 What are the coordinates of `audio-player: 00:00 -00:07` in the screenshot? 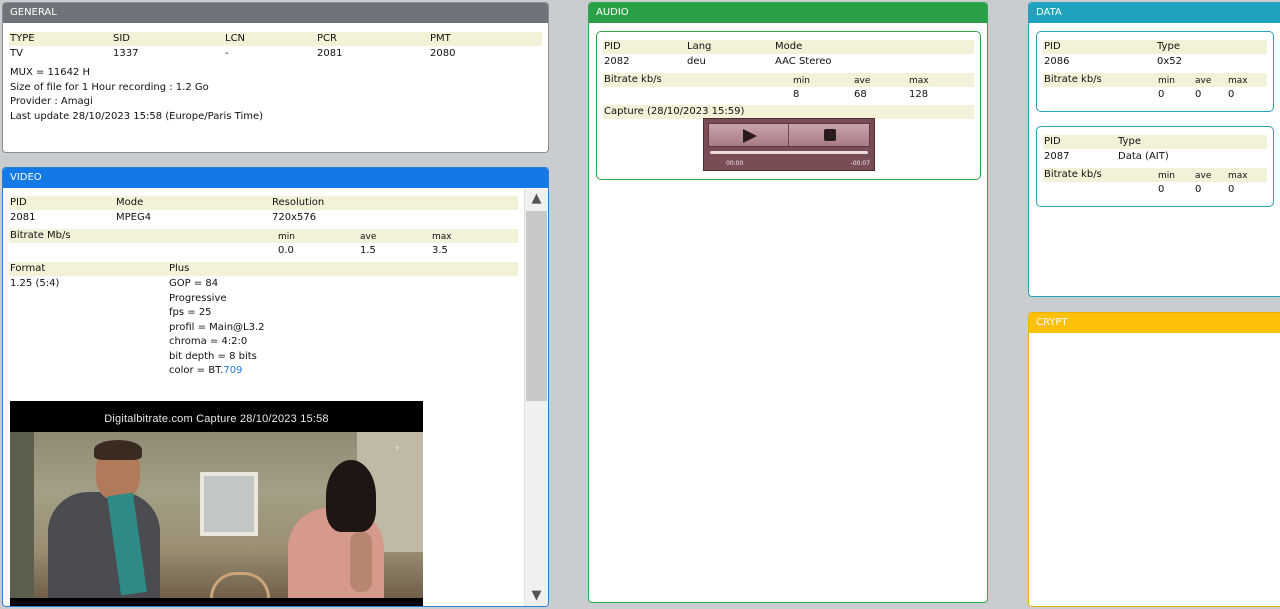 It's located at (789, 144).